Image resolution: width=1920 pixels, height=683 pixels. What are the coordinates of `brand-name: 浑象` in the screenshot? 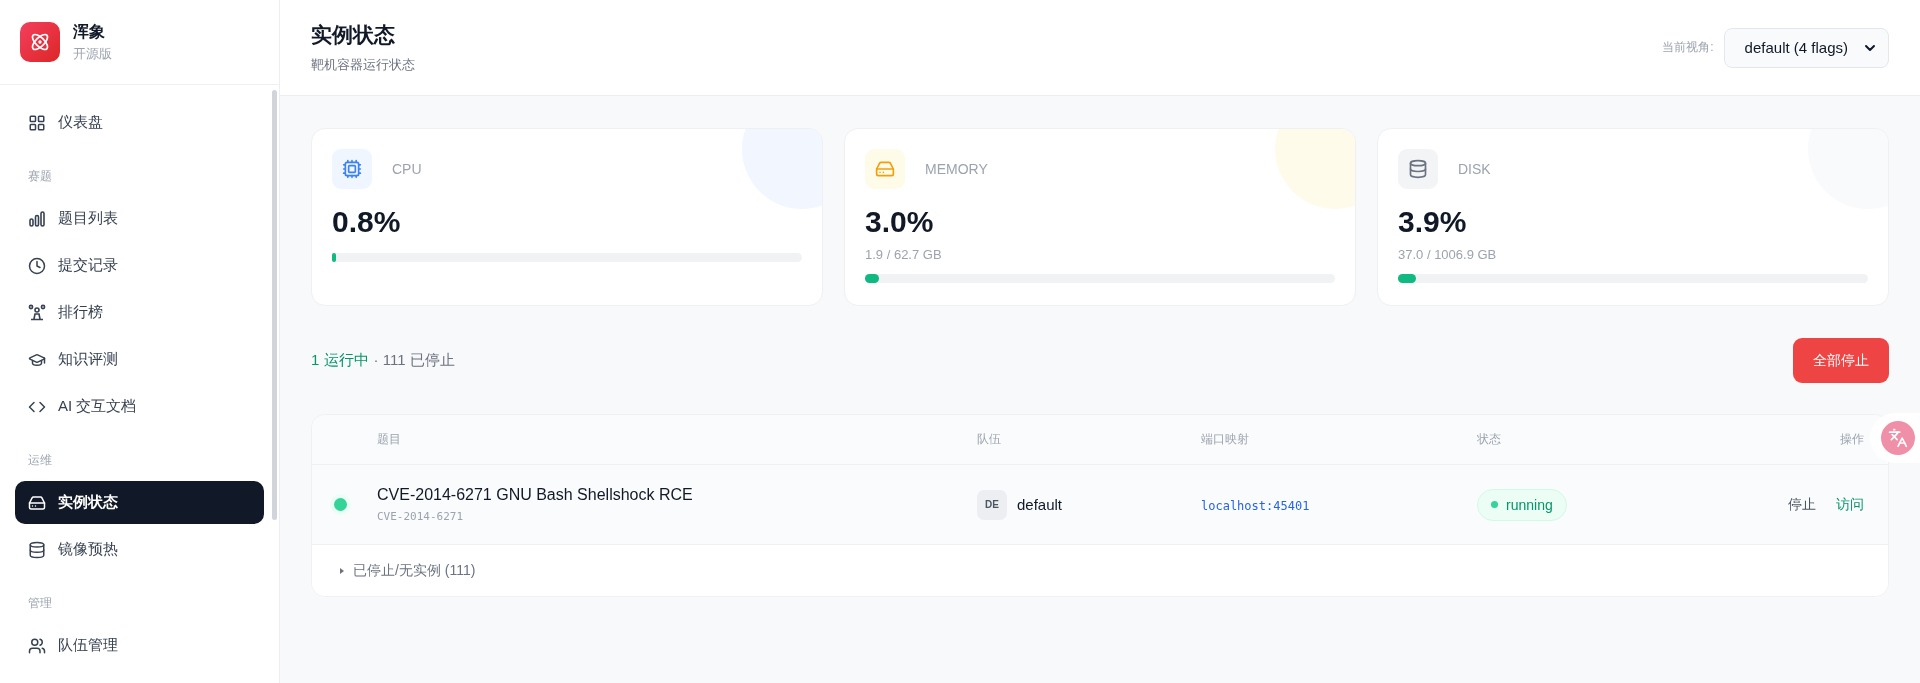 It's located at (89, 31).